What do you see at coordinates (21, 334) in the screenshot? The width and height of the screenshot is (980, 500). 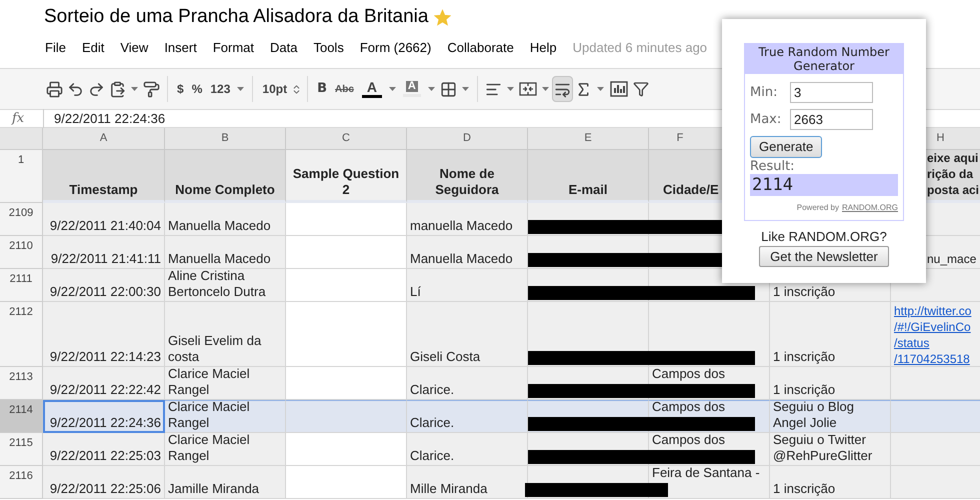 I see `row-header: 2112` at bounding box center [21, 334].